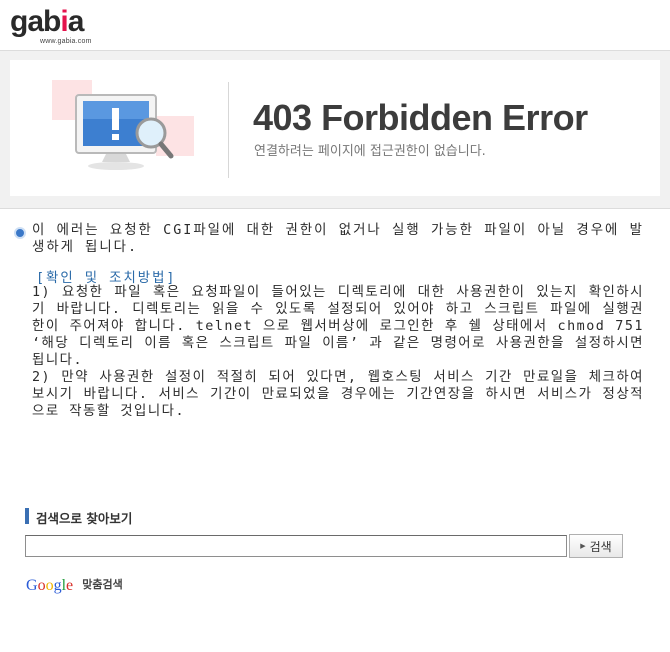  I want to click on section-bar-icon, so click(27, 516).